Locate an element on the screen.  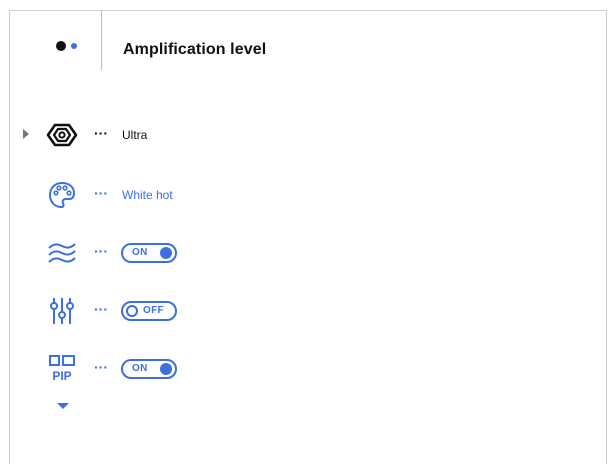
page-title: Amplification level is located at coordinates (195, 49).